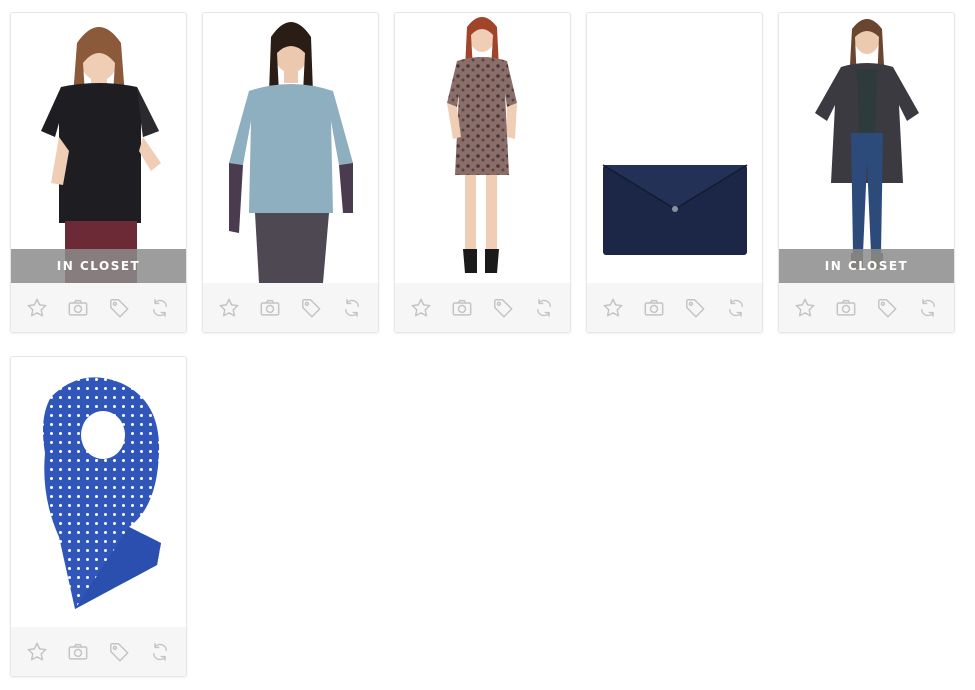  Describe the element at coordinates (102, 493) in the screenshot. I see `blue-polka-dot-scarf-photo` at that location.